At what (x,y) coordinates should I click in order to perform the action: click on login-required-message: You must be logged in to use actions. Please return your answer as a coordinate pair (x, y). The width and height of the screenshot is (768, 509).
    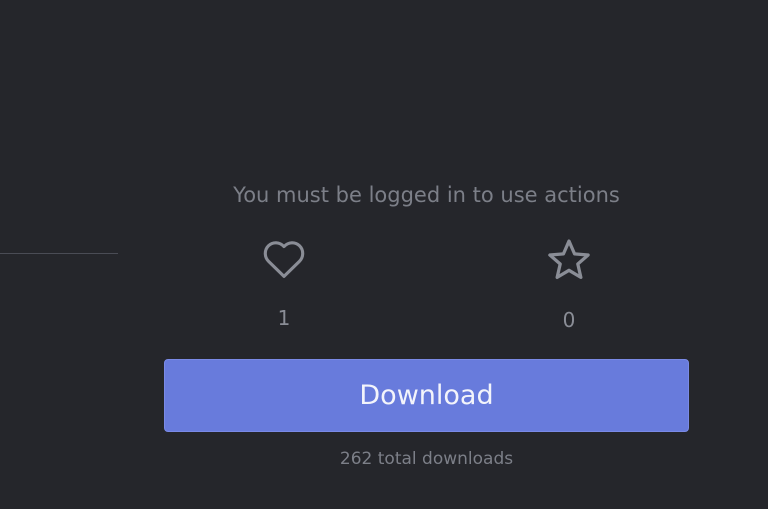
    Looking at the image, I should click on (426, 195).